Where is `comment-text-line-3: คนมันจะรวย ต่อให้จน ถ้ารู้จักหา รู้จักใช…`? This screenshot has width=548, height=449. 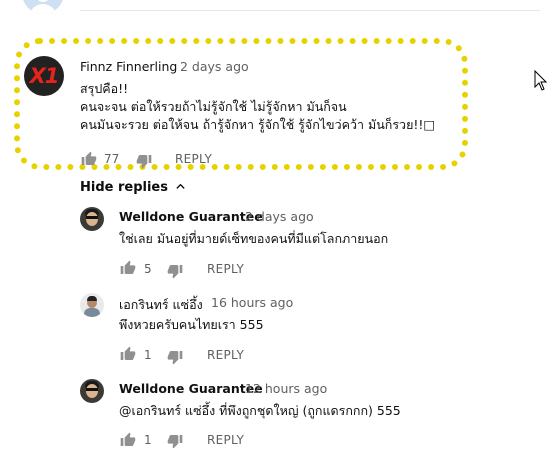
comment-text-line-3: คนมันจะรวย ต่อให้จน ถ้ารู้จักหา รู้จักใช… is located at coordinates (258, 124).